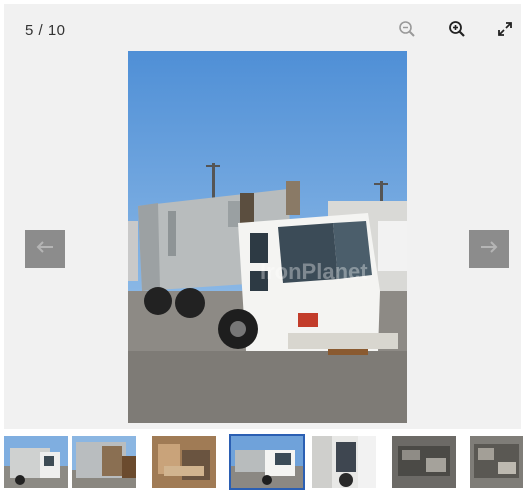 Image resolution: width=523 pixels, height=491 pixels. I want to click on zoom-out-icon, so click(407, 31).